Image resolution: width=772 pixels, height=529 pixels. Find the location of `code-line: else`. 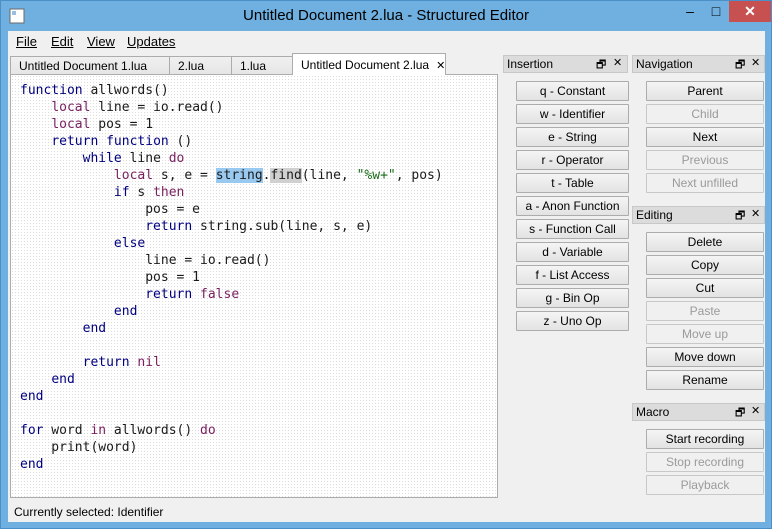

code-line: else is located at coordinates (231, 243).